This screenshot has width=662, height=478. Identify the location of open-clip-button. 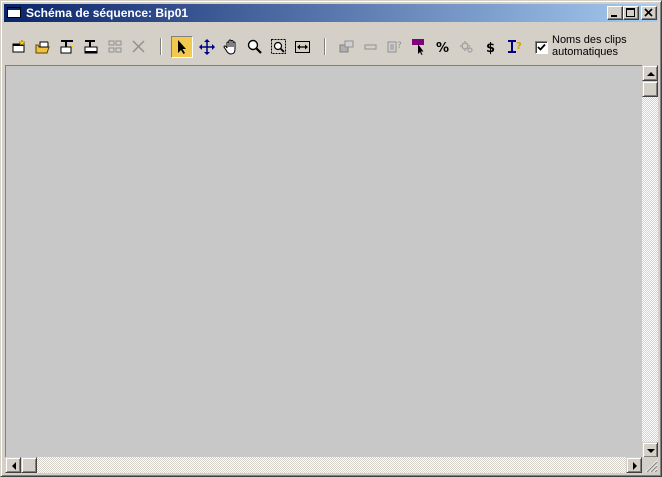
(43, 47).